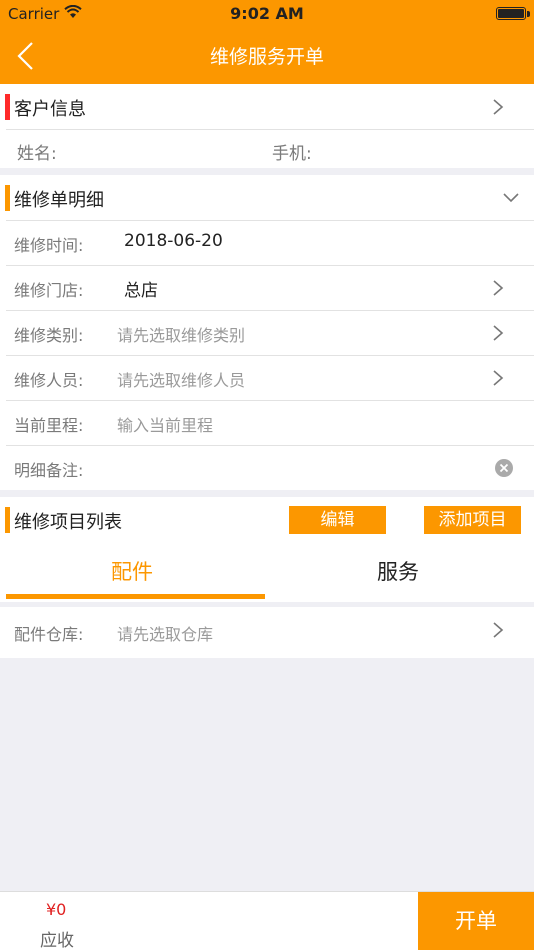 This screenshot has height=950, width=534. What do you see at coordinates (267, 106) in the screenshot?
I see `customer-info-header: 客户信息` at bounding box center [267, 106].